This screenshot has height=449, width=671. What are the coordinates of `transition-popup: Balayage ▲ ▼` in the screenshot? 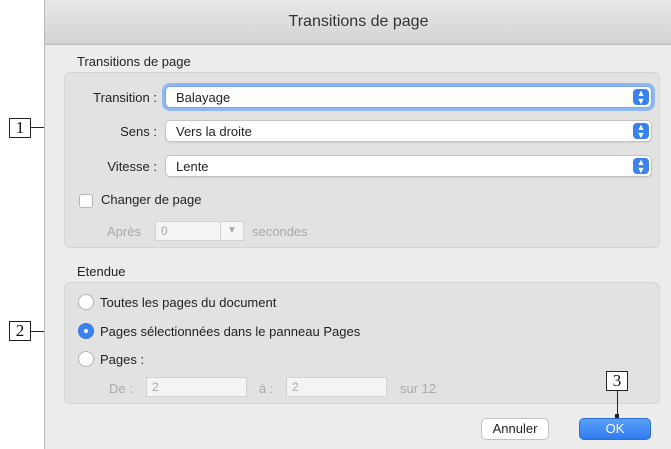 It's located at (408, 97).